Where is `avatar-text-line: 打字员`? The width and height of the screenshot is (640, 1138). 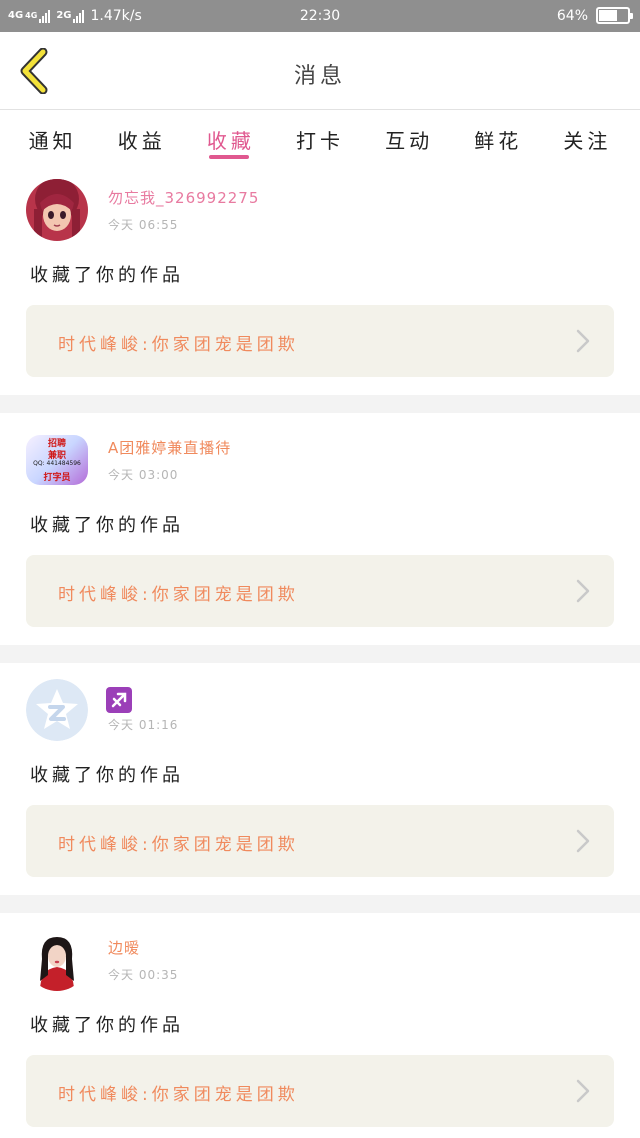
avatar-text-line: 打字员 is located at coordinates (57, 478).